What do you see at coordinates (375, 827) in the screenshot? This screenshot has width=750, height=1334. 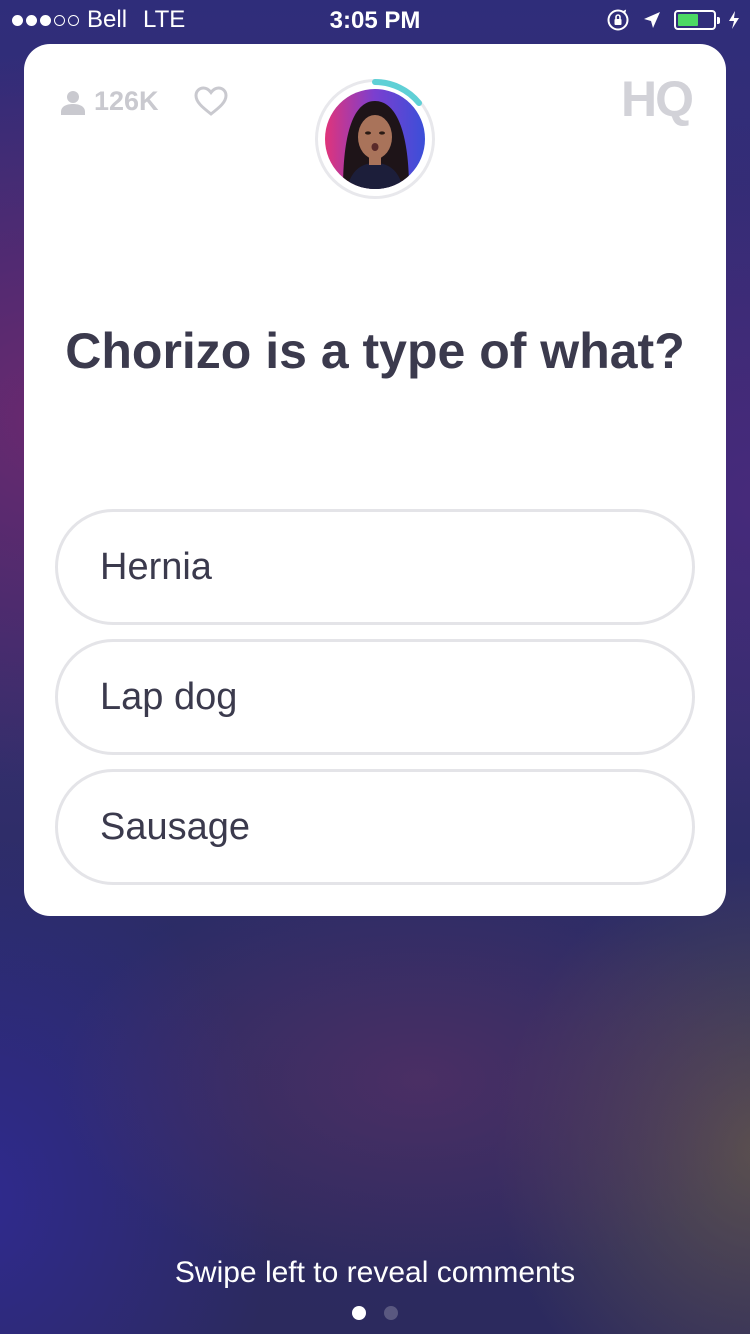 I see `answer-option-3: Sausage` at bounding box center [375, 827].